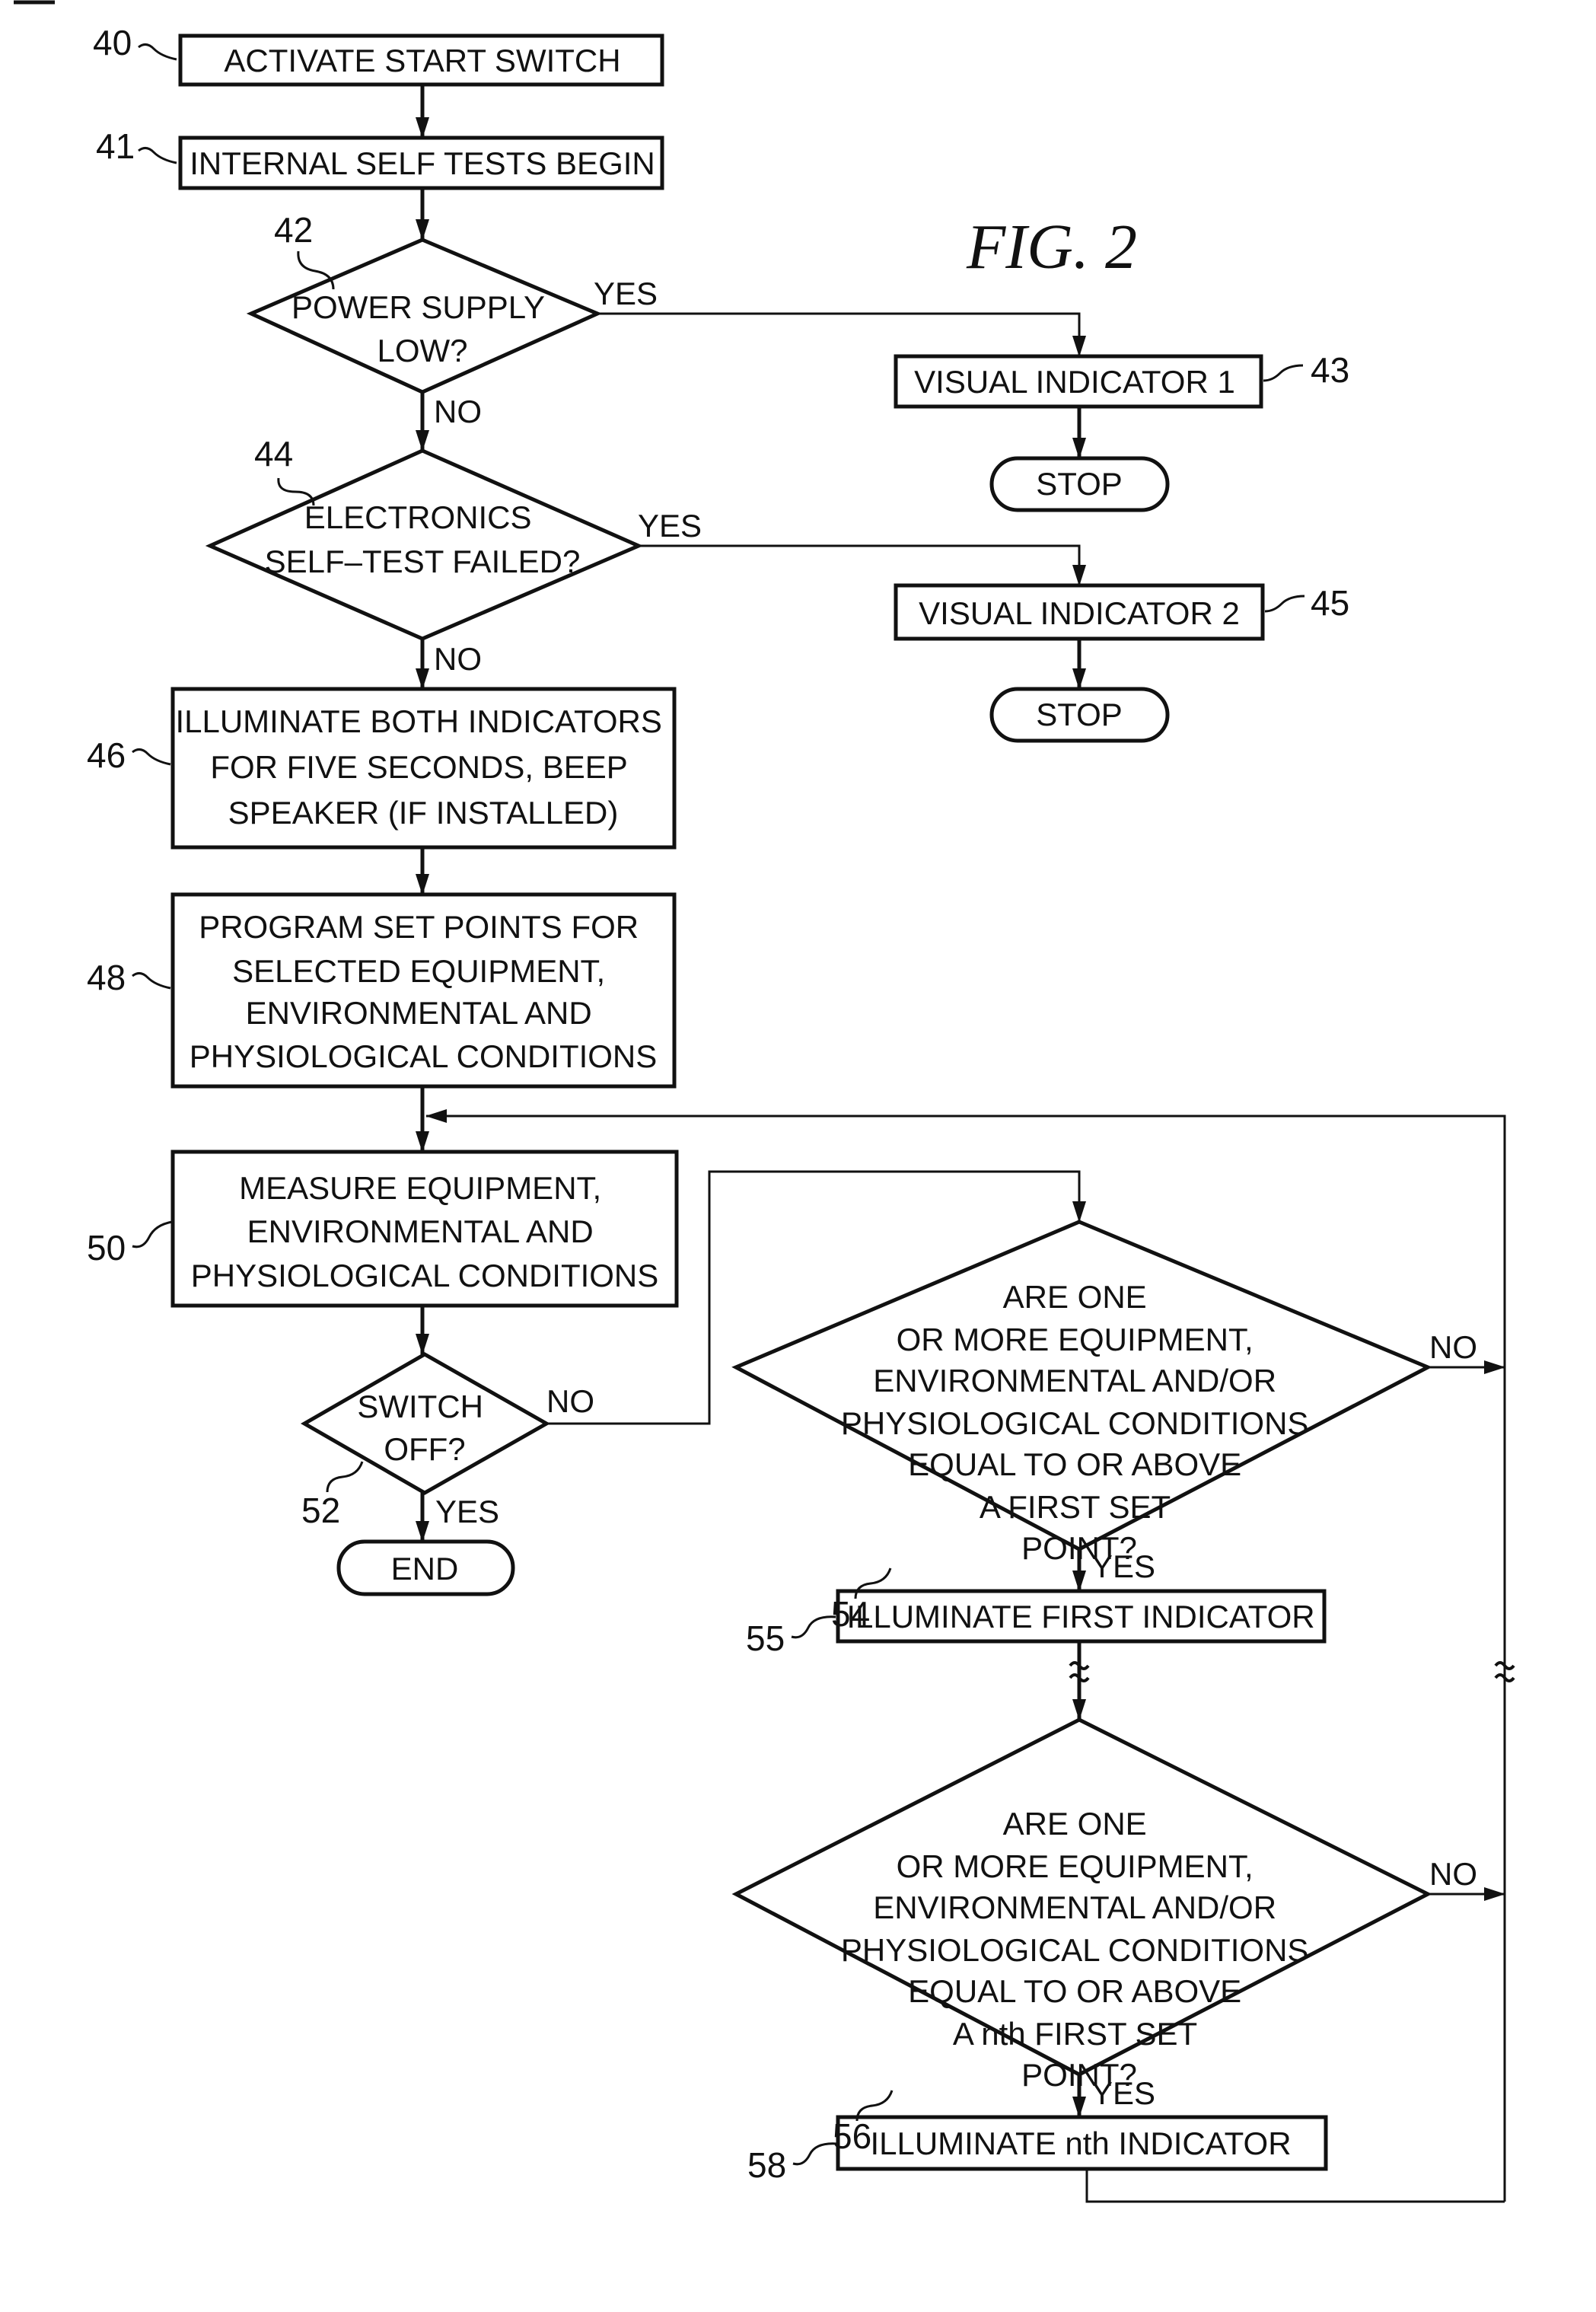 Image resolution: width=1596 pixels, height=2312 pixels. Describe the element at coordinates (320, 1510) in the screenshot. I see `ref-52: 52` at that location.